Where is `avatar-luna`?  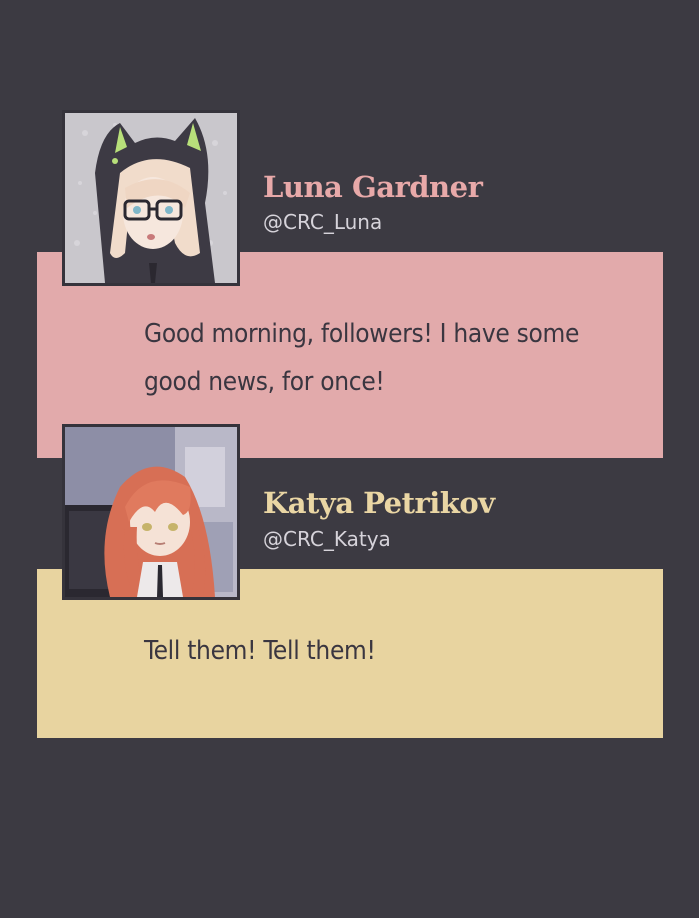 avatar-luna is located at coordinates (151, 198).